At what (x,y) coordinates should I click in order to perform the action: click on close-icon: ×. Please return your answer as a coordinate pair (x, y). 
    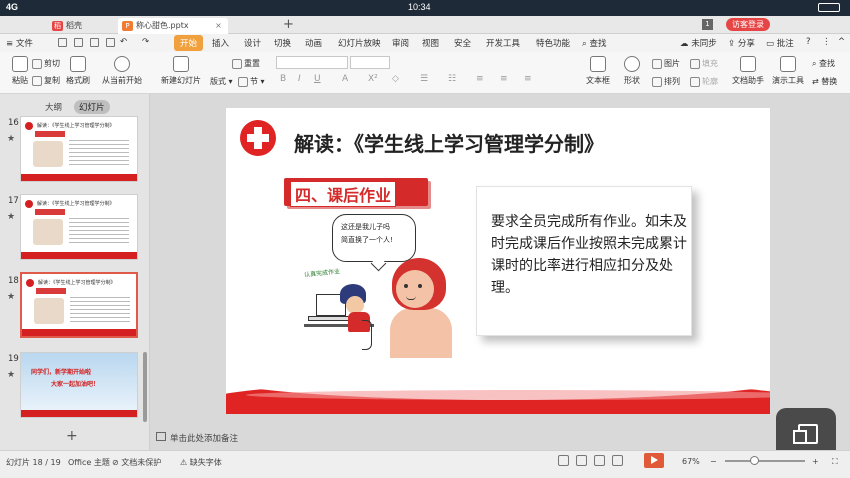
    Looking at the image, I should click on (218, 25).